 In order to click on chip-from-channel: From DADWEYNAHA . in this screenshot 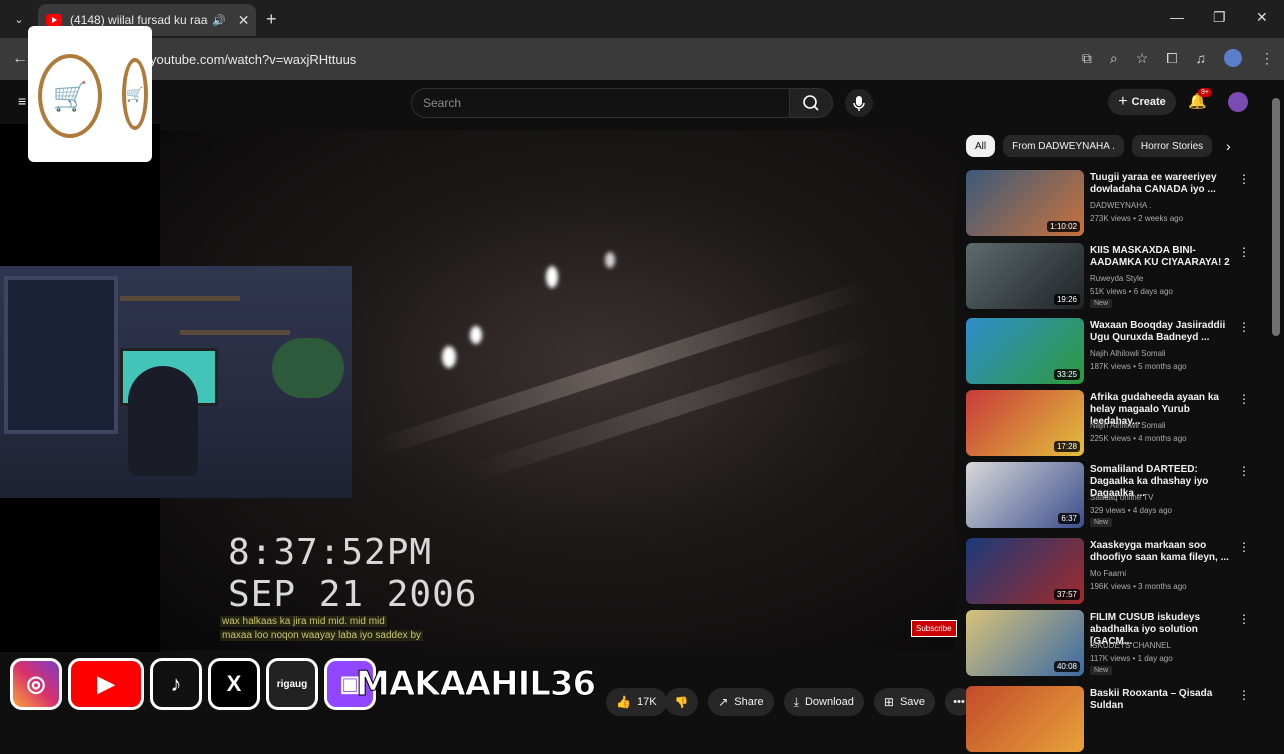, I will do `click(1063, 146)`.